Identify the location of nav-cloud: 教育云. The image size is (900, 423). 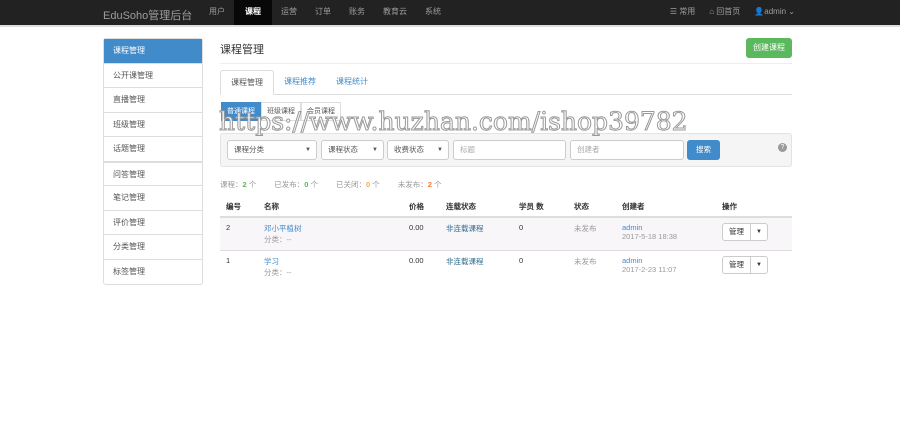
(395, 12).